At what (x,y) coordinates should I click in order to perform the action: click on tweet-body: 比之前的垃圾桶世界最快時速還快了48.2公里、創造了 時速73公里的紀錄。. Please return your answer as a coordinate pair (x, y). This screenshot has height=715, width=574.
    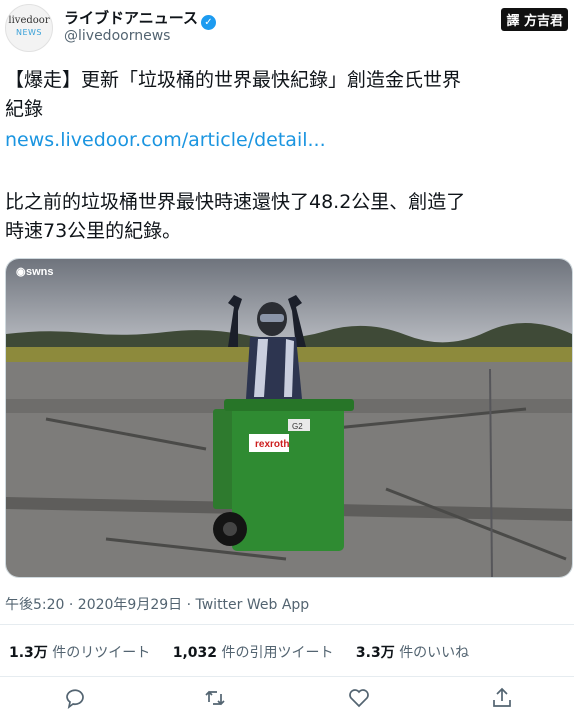
    Looking at the image, I should click on (285, 217).